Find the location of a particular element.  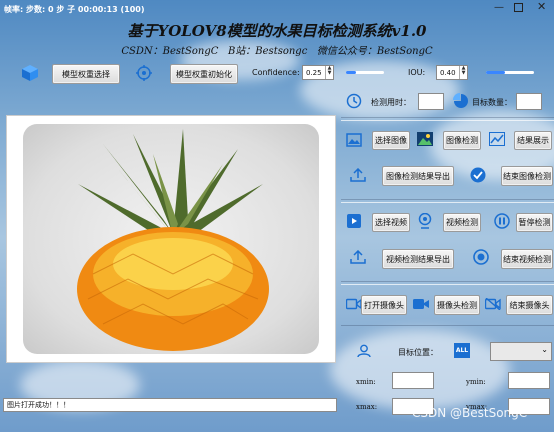

video-icon is located at coordinates (354, 221).